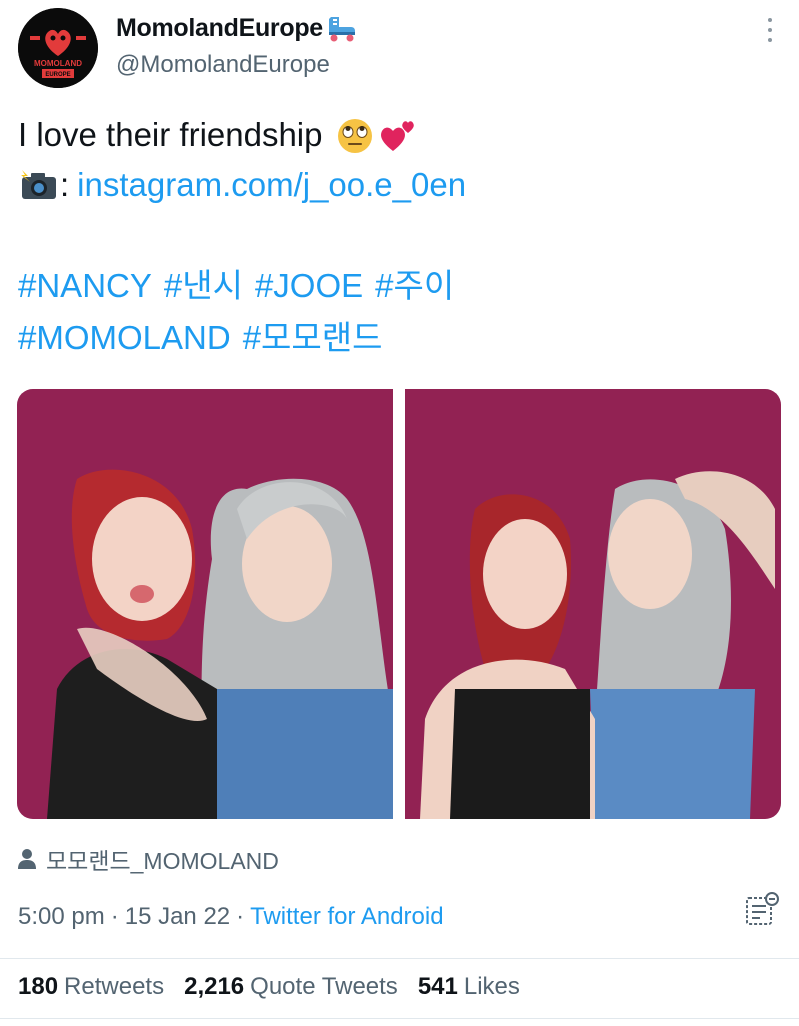 The image size is (799, 1026). Describe the element at coordinates (57, 75) in the screenshot. I see `avatar-text-bottom: EUROPE` at that location.